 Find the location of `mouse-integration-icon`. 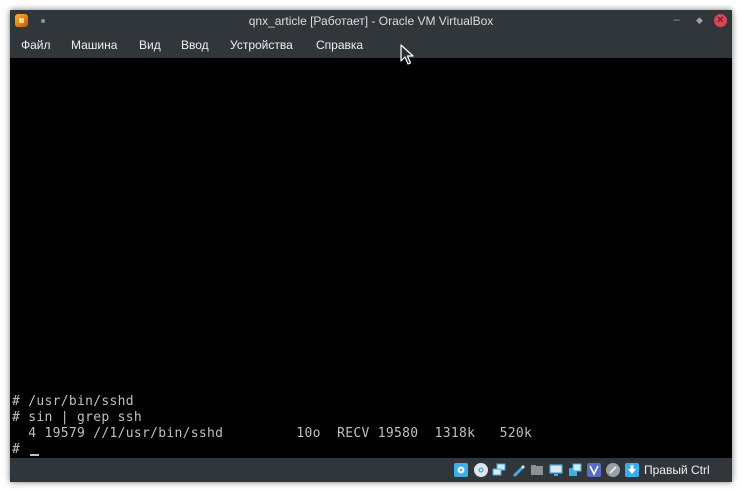

mouse-integration-icon is located at coordinates (613, 470).